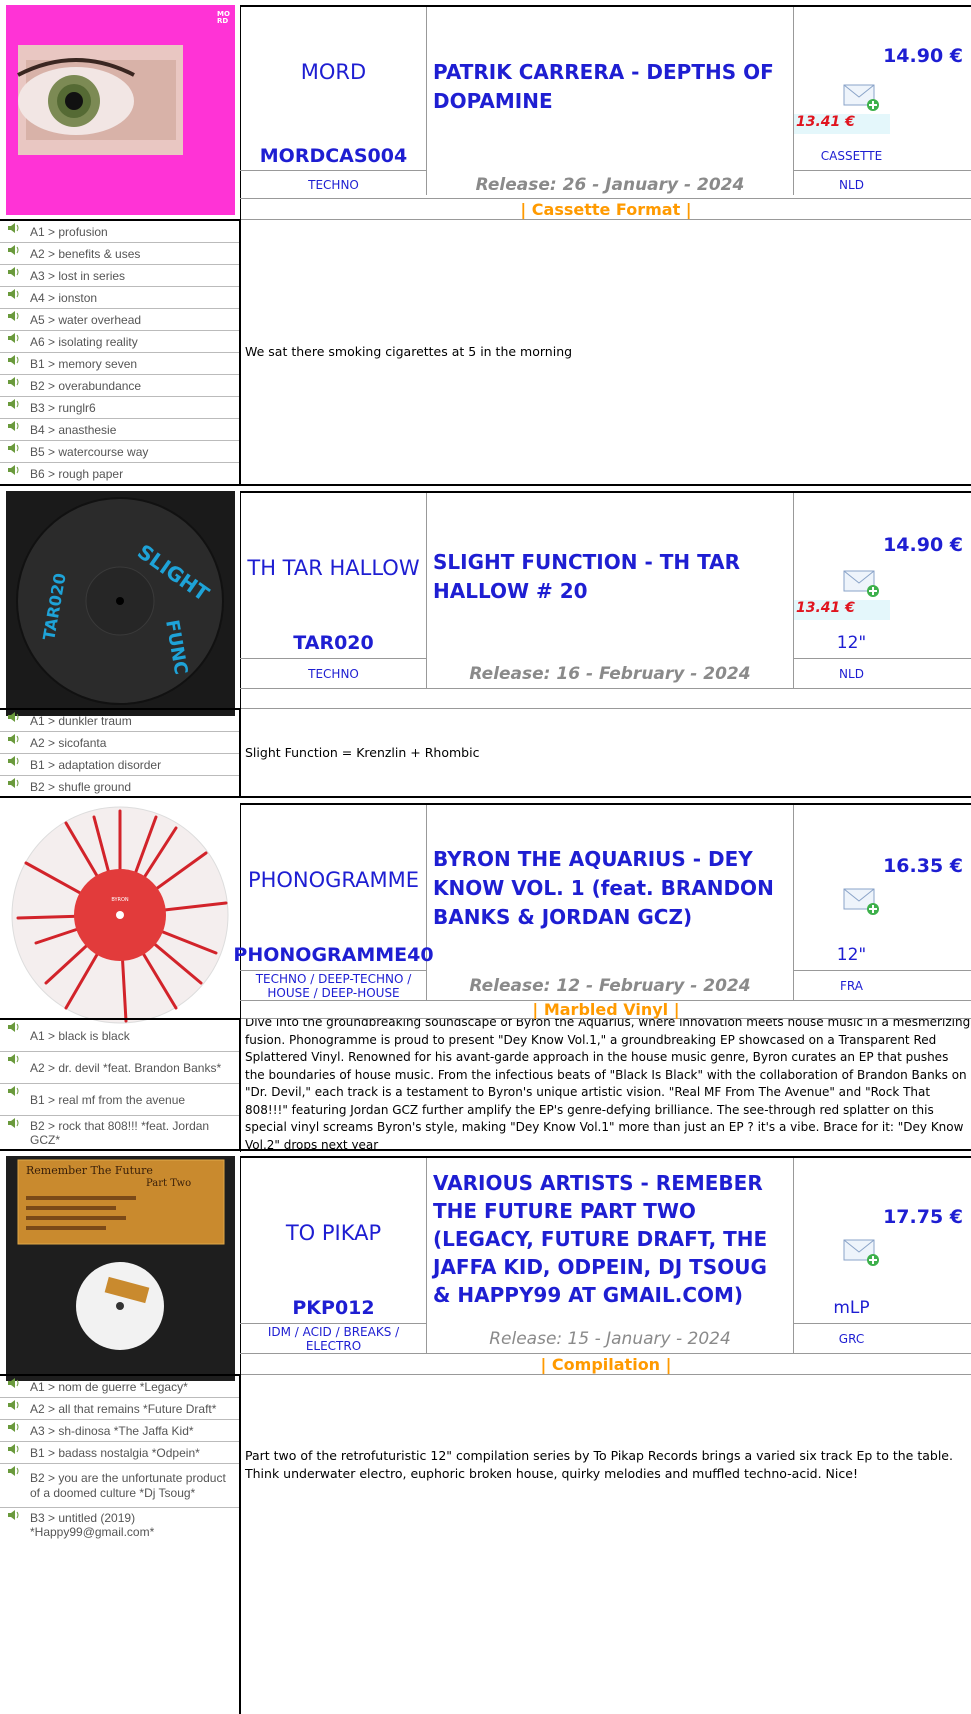  Describe the element at coordinates (119, 298) in the screenshot. I see `track: A4 > ionston` at that location.